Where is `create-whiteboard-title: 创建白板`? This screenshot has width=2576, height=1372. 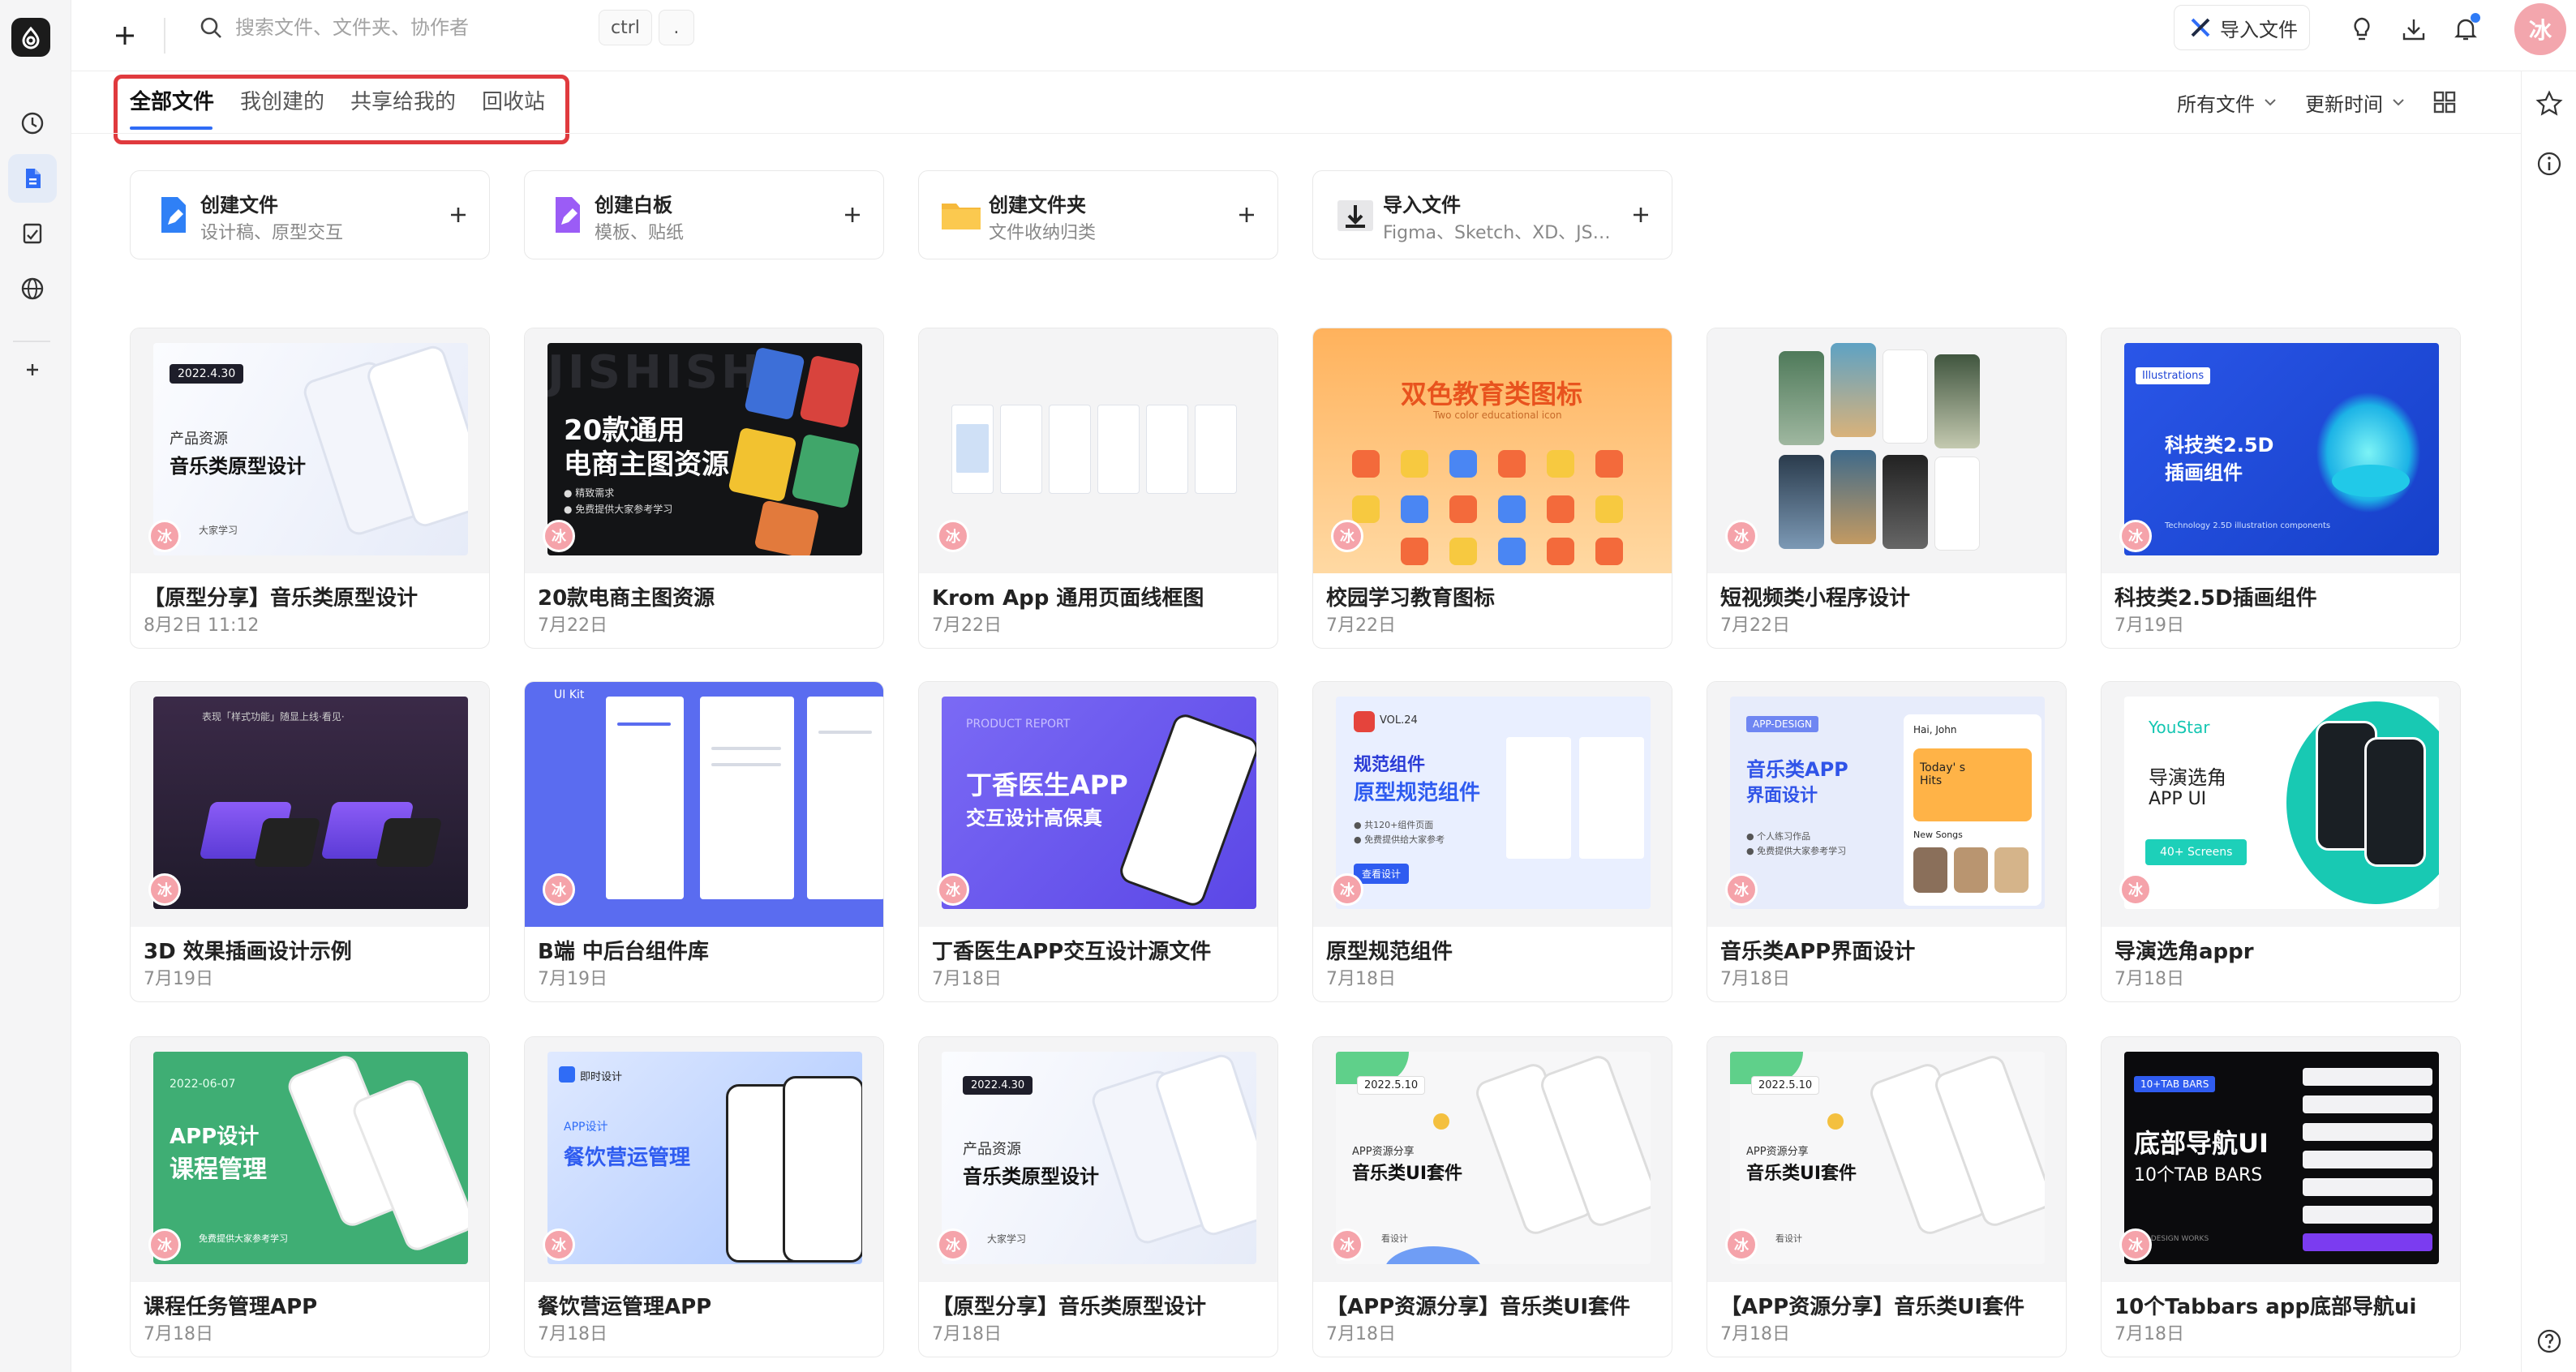
create-whiteboard-title: 创建白板 is located at coordinates (633, 205).